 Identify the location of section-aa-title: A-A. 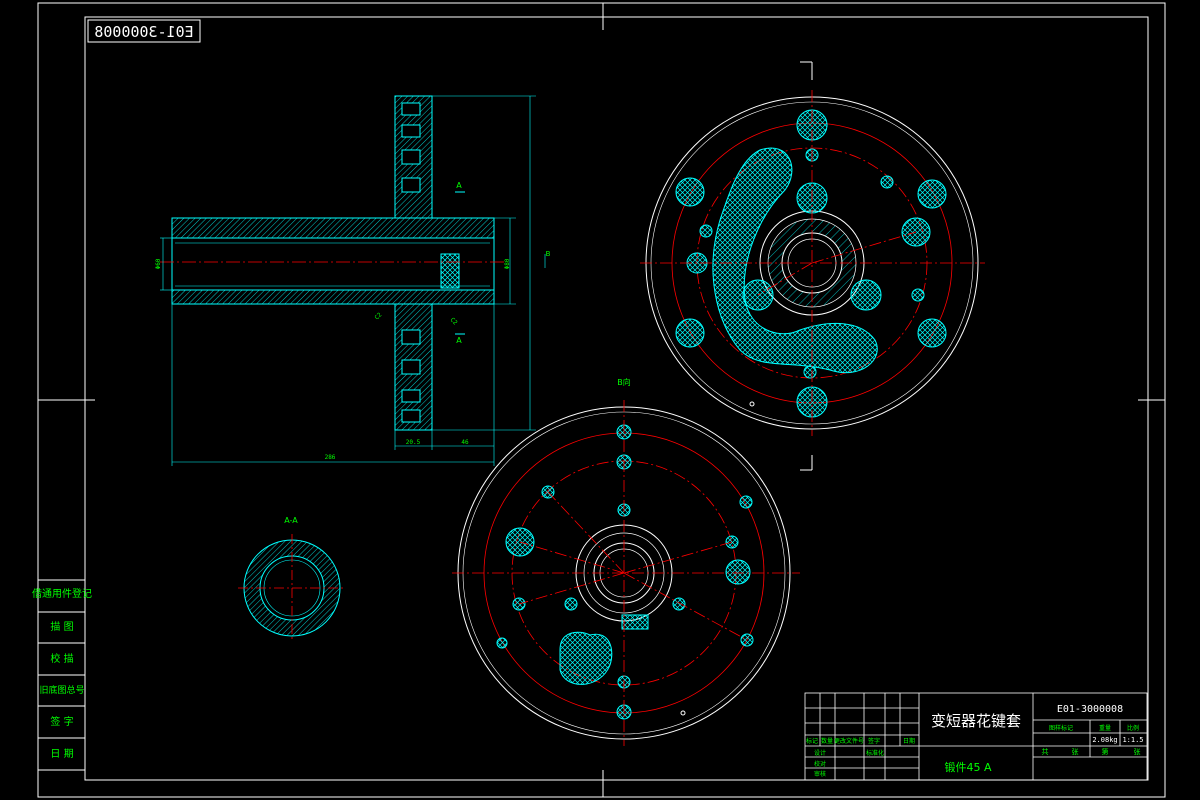
(291, 520).